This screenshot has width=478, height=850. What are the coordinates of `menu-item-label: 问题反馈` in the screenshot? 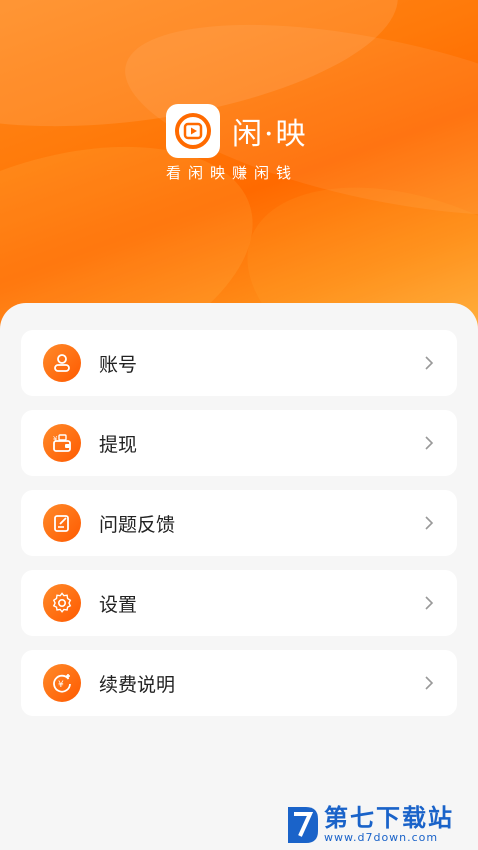 It's located at (137, 524).